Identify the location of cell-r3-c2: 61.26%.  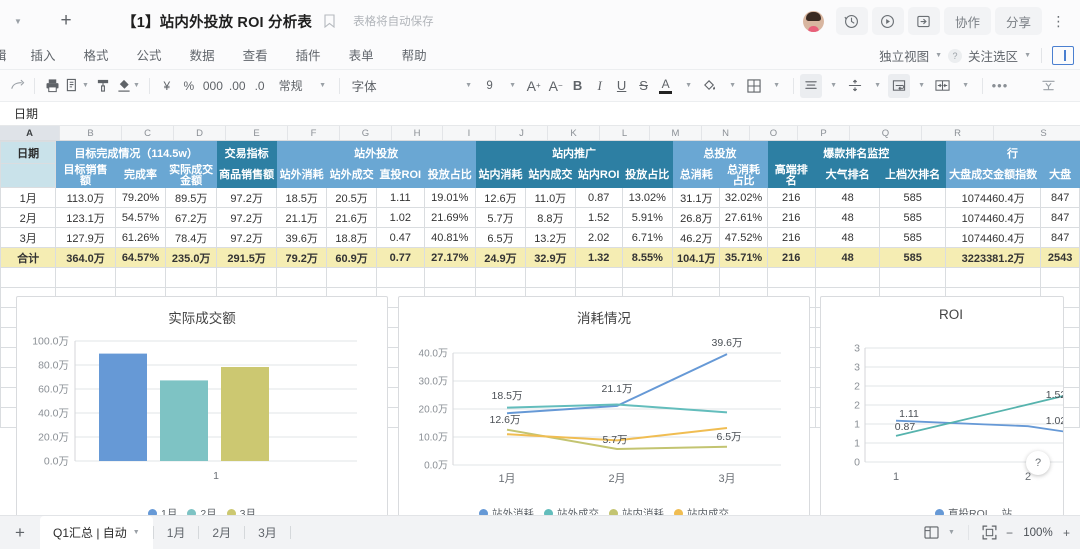
(140, 237).